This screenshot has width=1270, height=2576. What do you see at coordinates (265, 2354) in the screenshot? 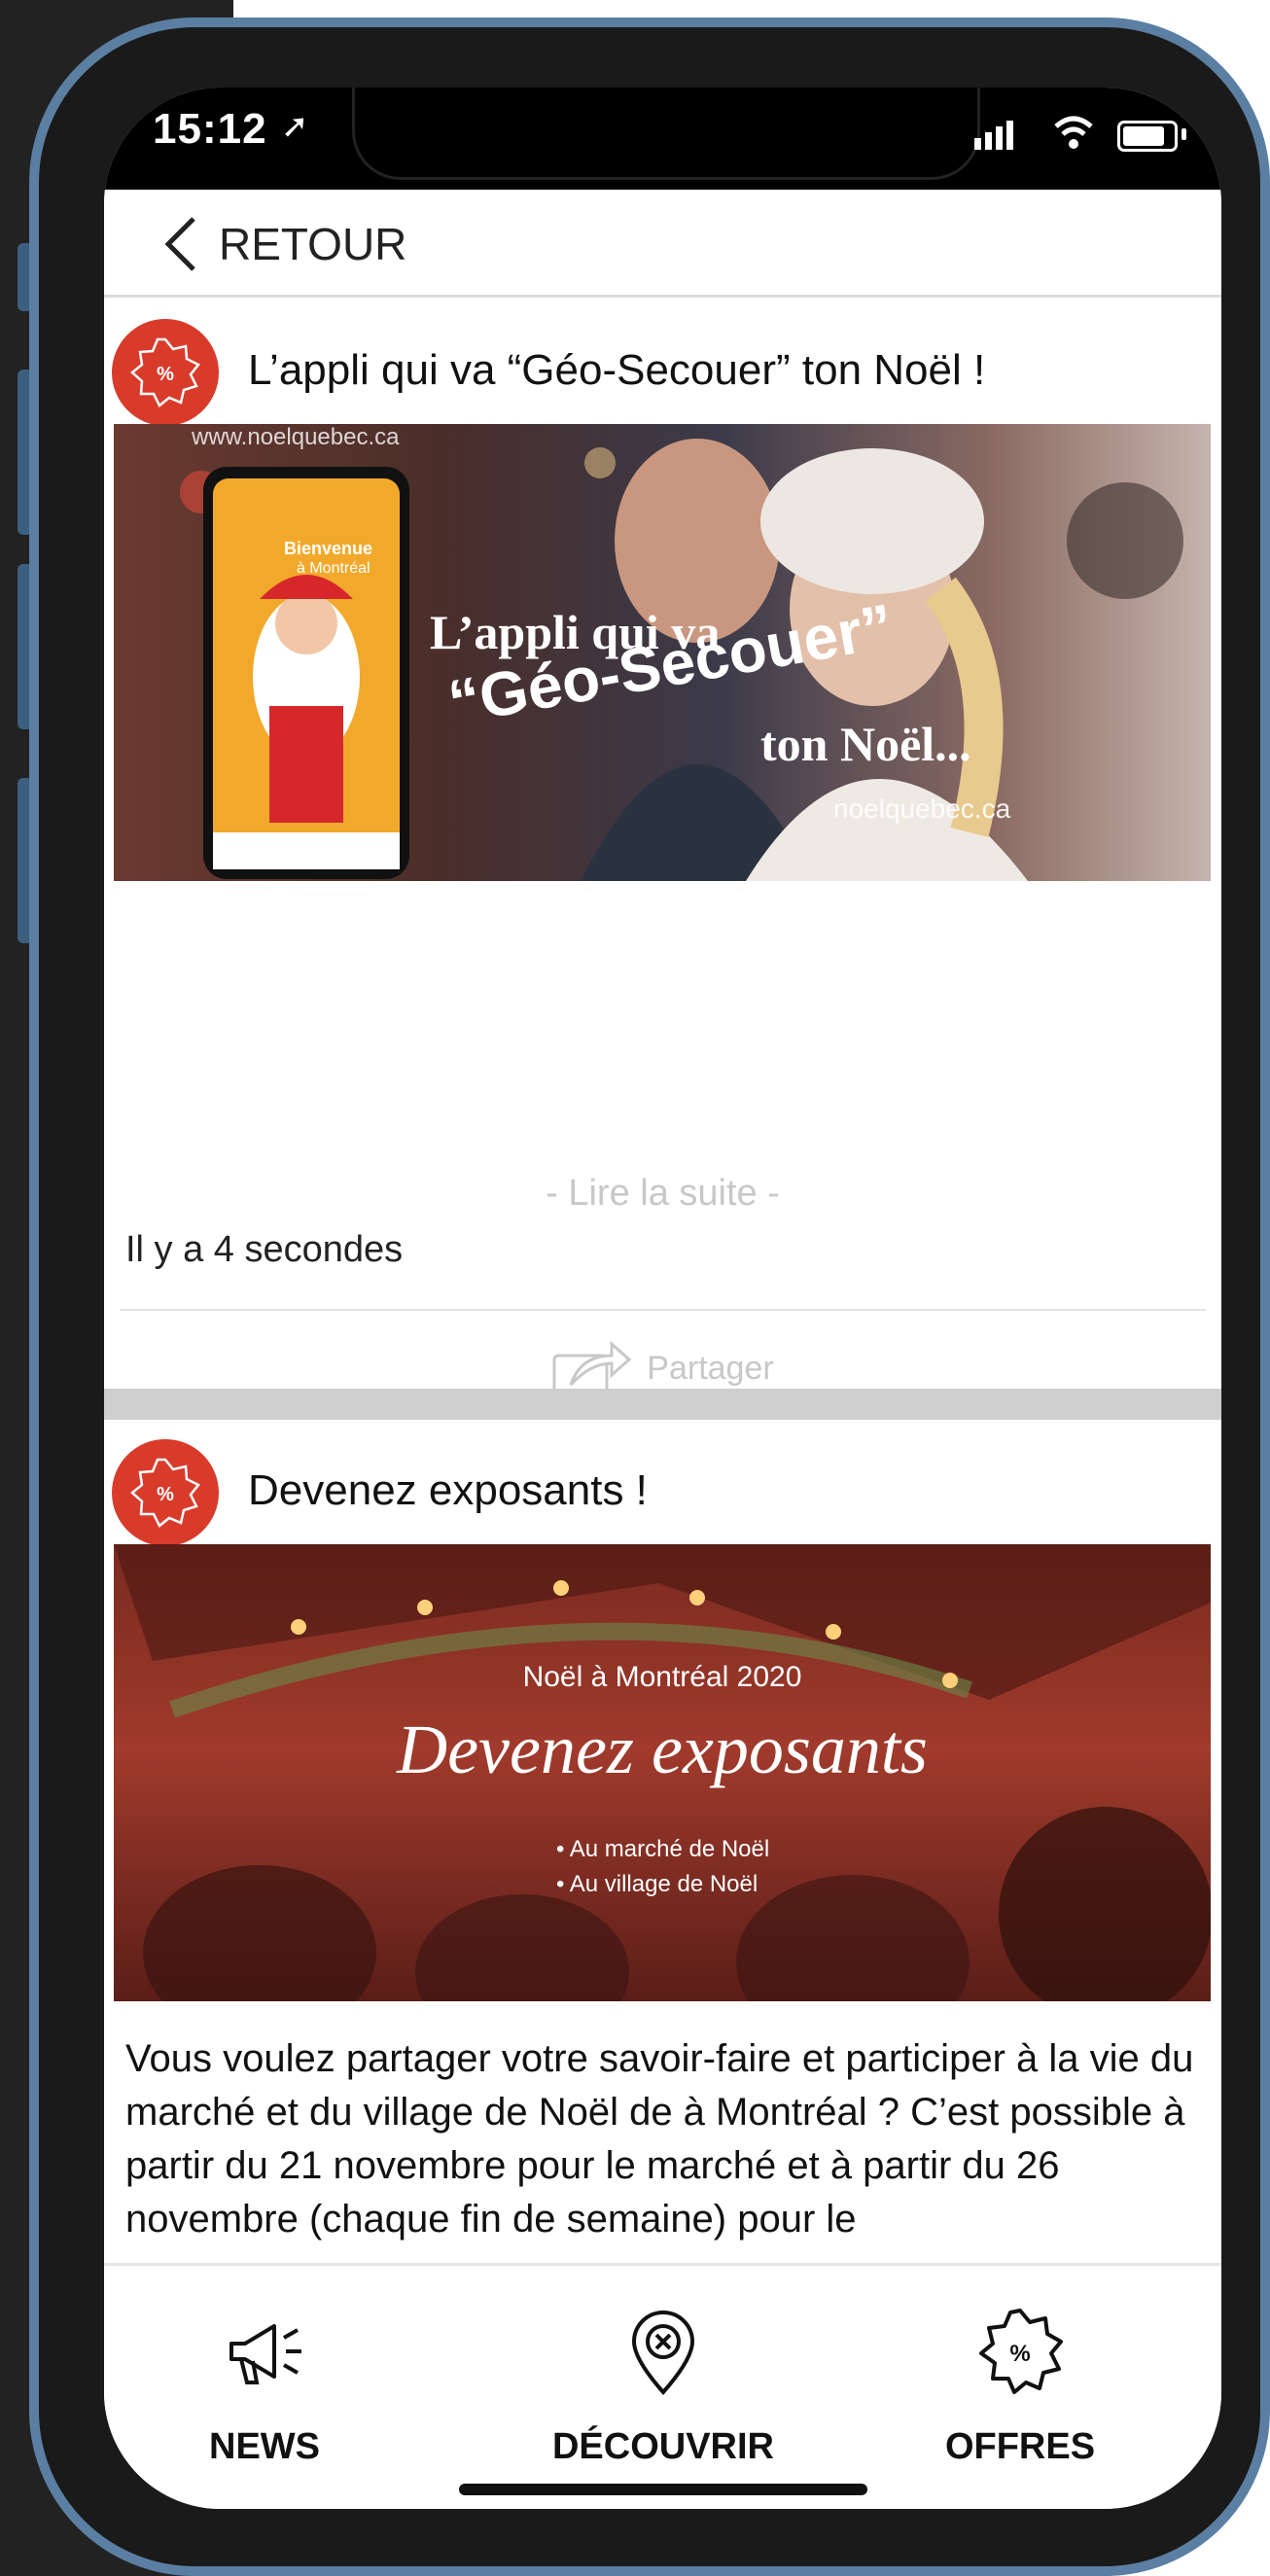
I see `megaphone-icon` at bounding box center [265, 2354].